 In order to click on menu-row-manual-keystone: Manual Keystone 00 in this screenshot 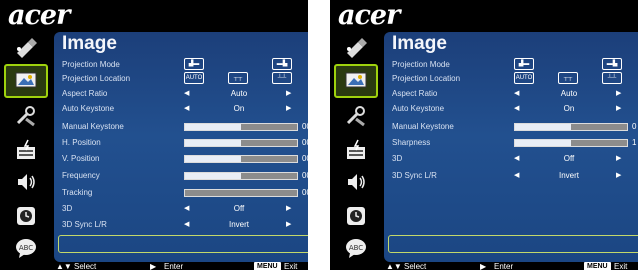, I will do `click(181, 126)`.